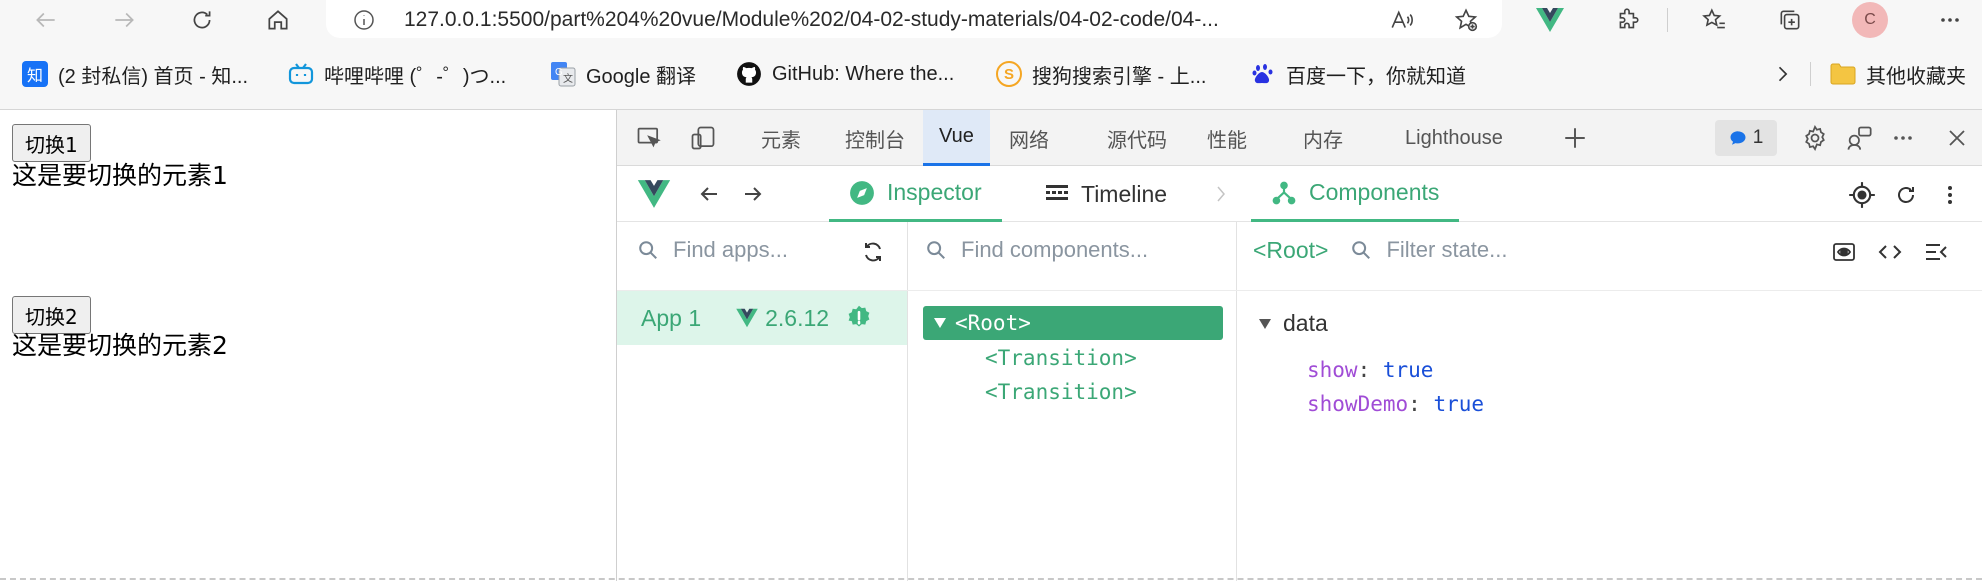 The image size is (1982, 581). What do you see at coordinates (781, 138) in the screenshot?
I see `tab-elements: 元素` at bounding box center [781, 138].